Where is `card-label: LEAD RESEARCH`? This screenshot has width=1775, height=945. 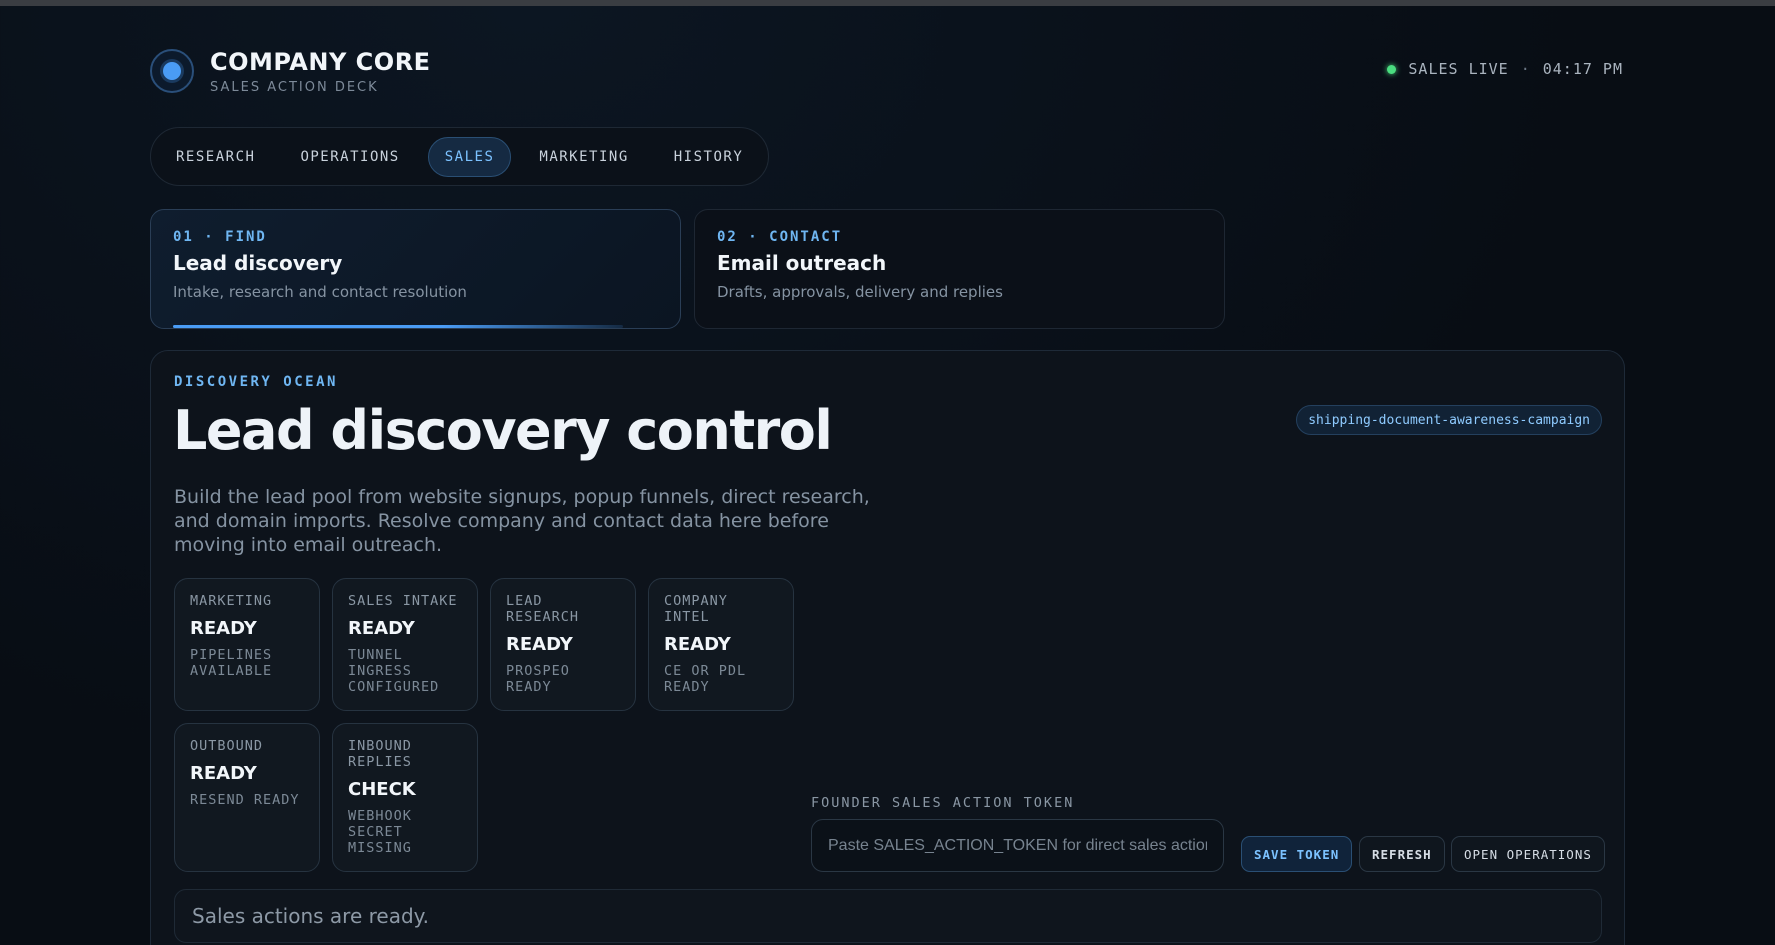 card-label: LEAD RESEARCH is located at coordinates (543, 609).